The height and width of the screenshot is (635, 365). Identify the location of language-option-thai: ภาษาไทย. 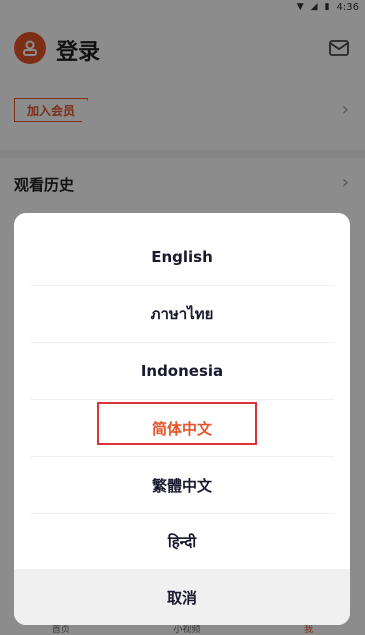
(182, 314).